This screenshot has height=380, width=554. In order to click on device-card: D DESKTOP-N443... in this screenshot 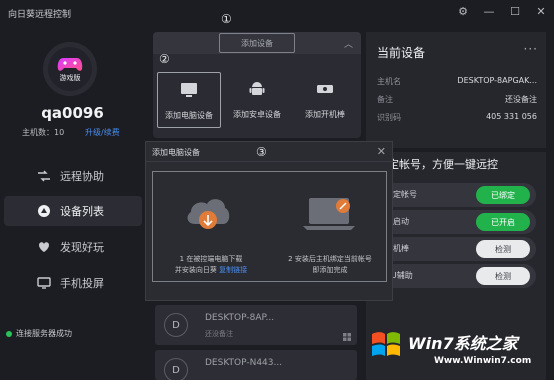, I will do `click(256, 365)`.